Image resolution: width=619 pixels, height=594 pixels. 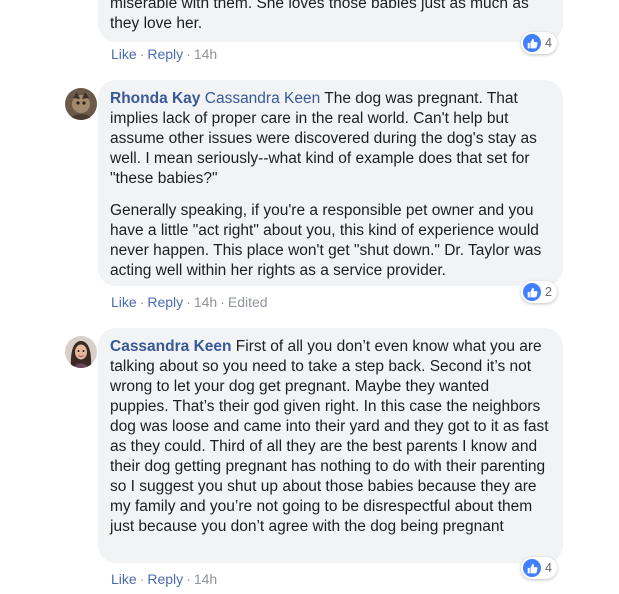 I want to click on comment-text-line: they love her., so click(x=156, y=23).